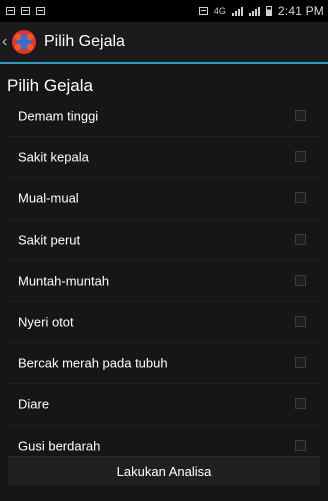 This screenshot has width=328, height=501. I want to click on symptom-row: Bercak merah pada tubuh, so click(164, 364).